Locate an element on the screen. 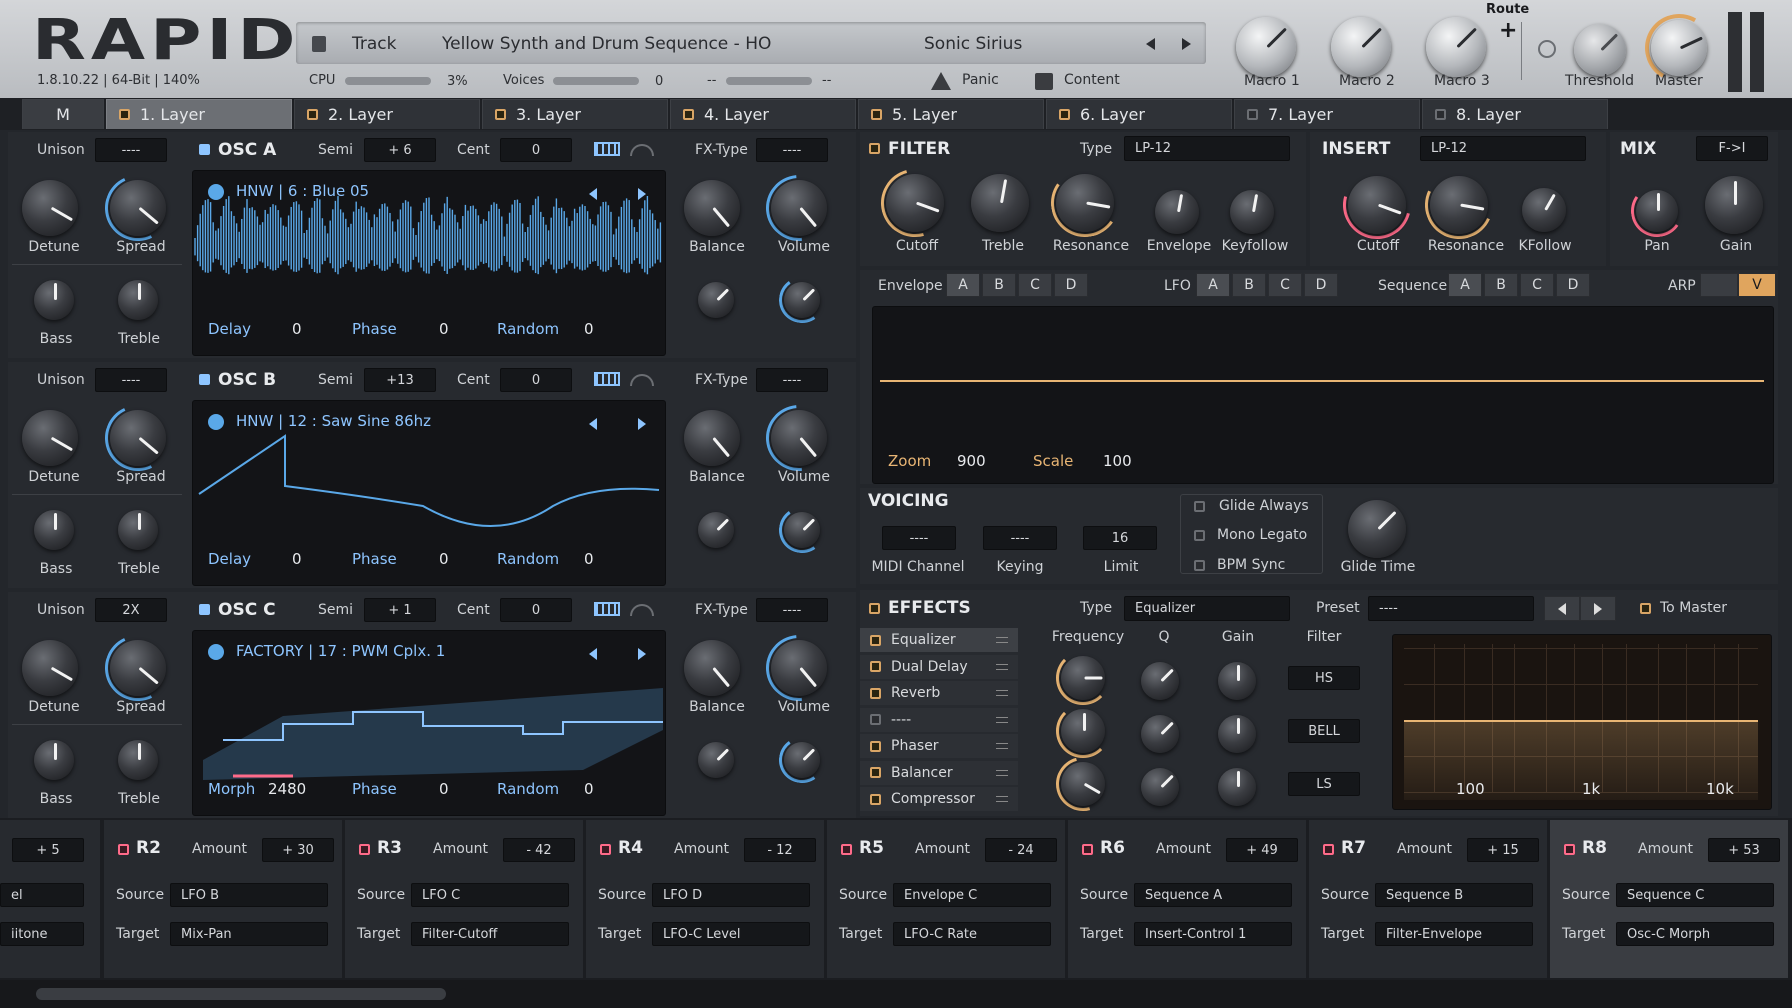 This screenshot has width=1792, height=1008. filter-resonance-knob is located at coordinates (1085, 203).